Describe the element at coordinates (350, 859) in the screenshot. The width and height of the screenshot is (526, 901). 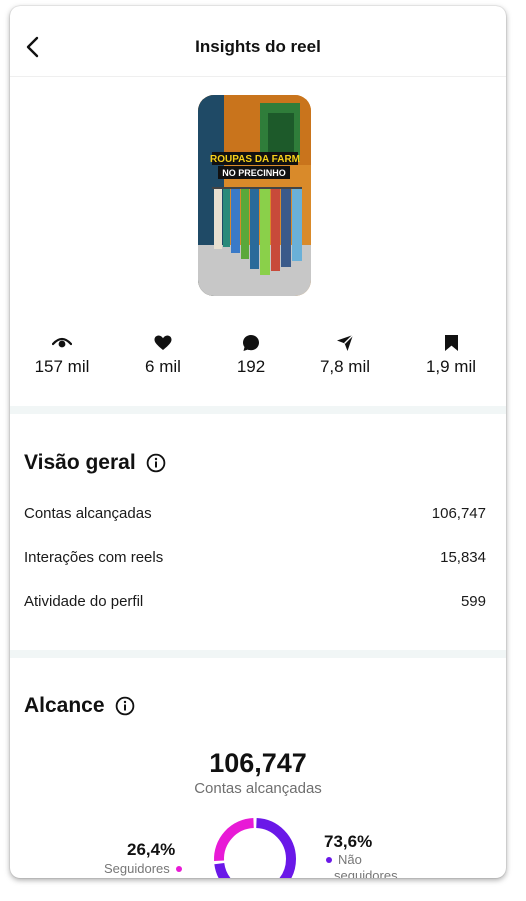
I see `nonfollowers-legend-label-line1: Não` at that location.